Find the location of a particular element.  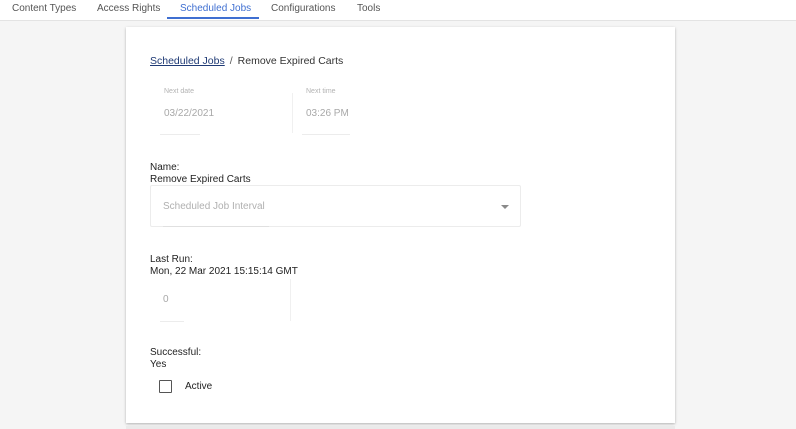

interval-select-placeholder: Scheduled Job Interval is located at coordinates (214, 206).